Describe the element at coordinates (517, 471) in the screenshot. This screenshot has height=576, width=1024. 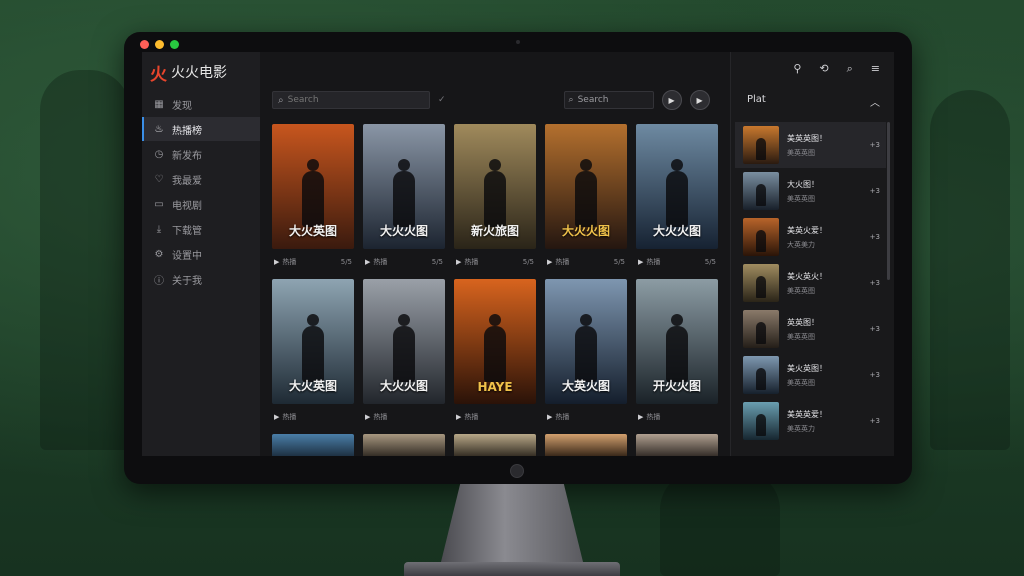
I see `monitor-logo-icon` at that location.